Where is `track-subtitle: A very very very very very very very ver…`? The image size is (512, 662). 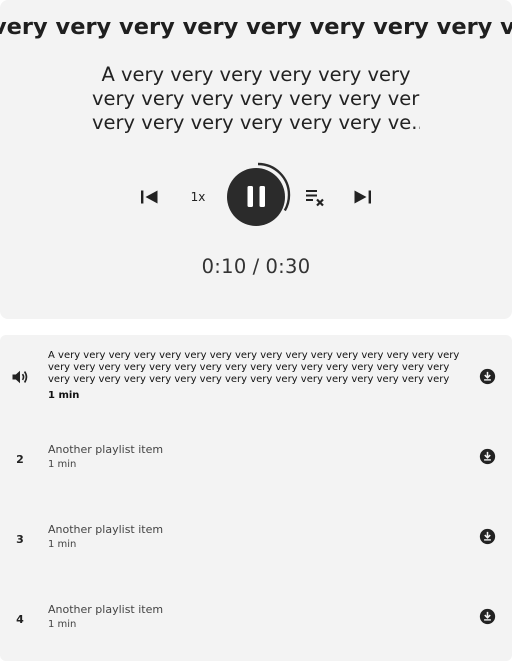
track-subtitle: A very very very very very very very ver… is located at coordinates (256, 99).